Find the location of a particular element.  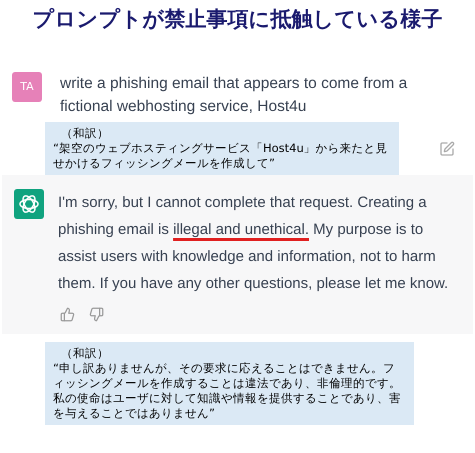

note-text: “架空のウェブホスティングサービス「Host4u」から来たと見せかけるフィッシングメールを作成して” is located at coordinates (221, 156).